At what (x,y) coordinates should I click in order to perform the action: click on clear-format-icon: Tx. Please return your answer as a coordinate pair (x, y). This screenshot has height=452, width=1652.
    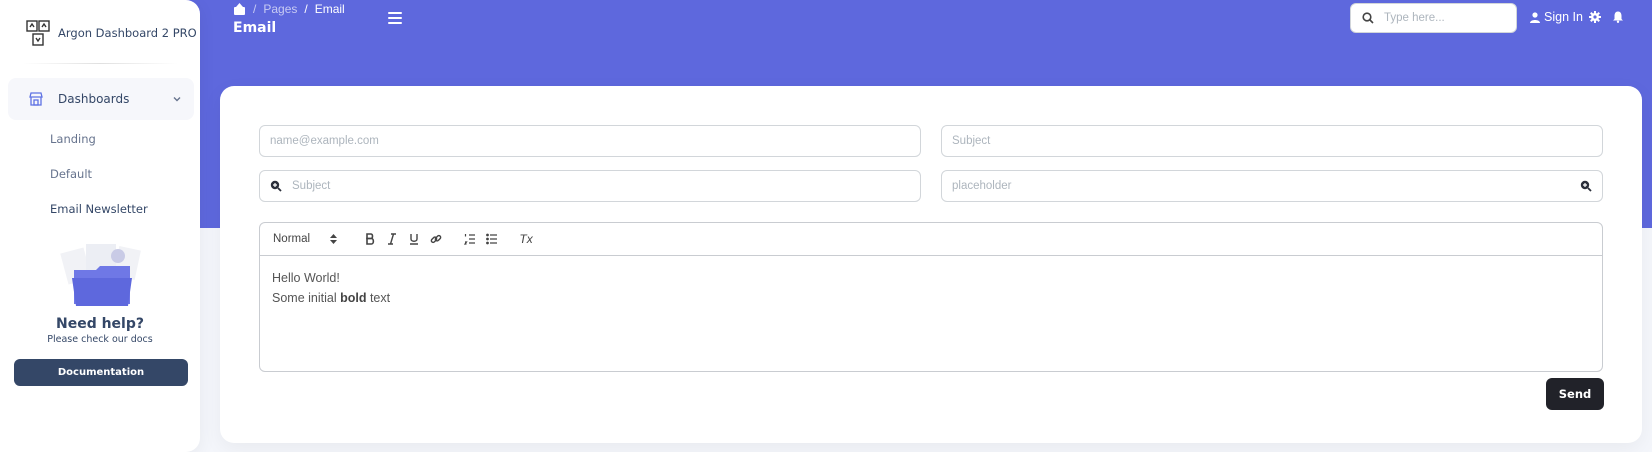
    Looking at the image, I should click on (526, 239).